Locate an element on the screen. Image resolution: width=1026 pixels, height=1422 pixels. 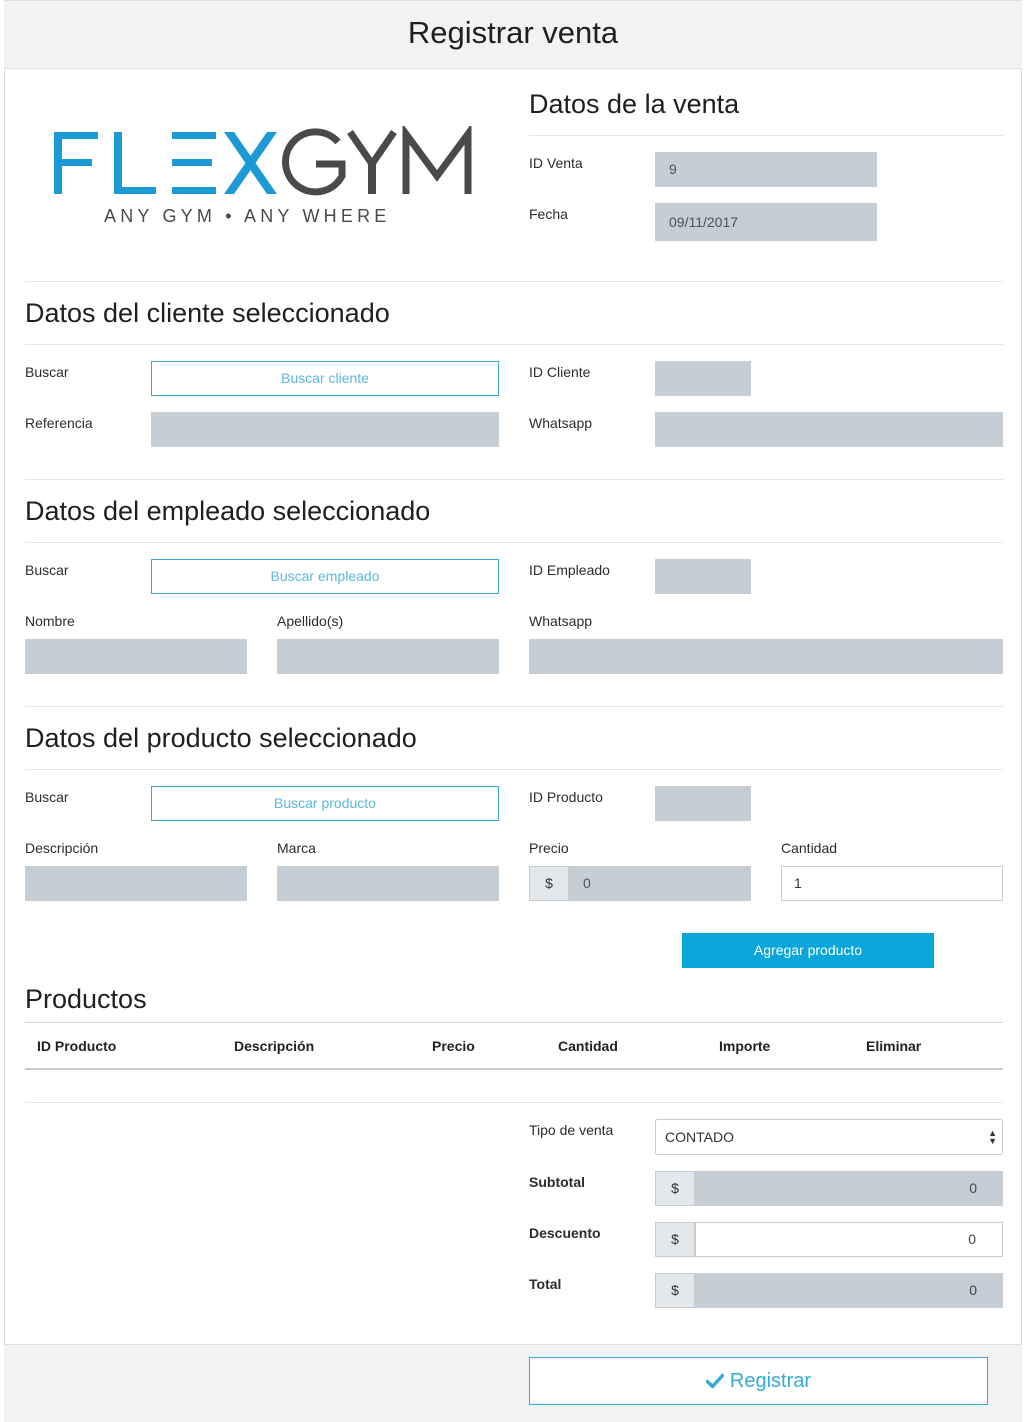
descripcion-field is located at coordinates (136, 883).